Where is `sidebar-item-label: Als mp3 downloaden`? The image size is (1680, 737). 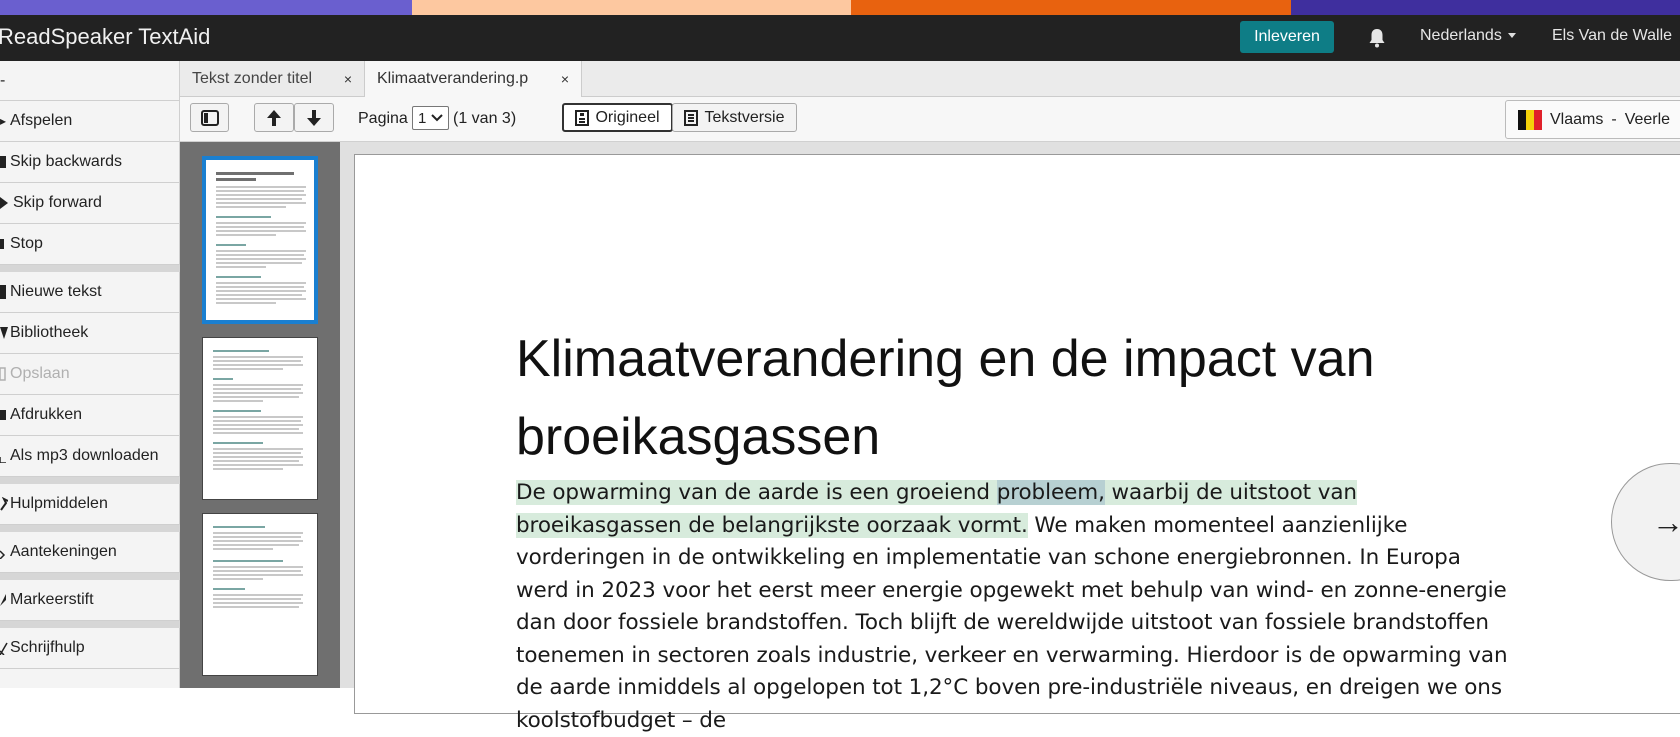
sidebar-item-label: Als mp3 downloaden is located at coordinates (84, 455).